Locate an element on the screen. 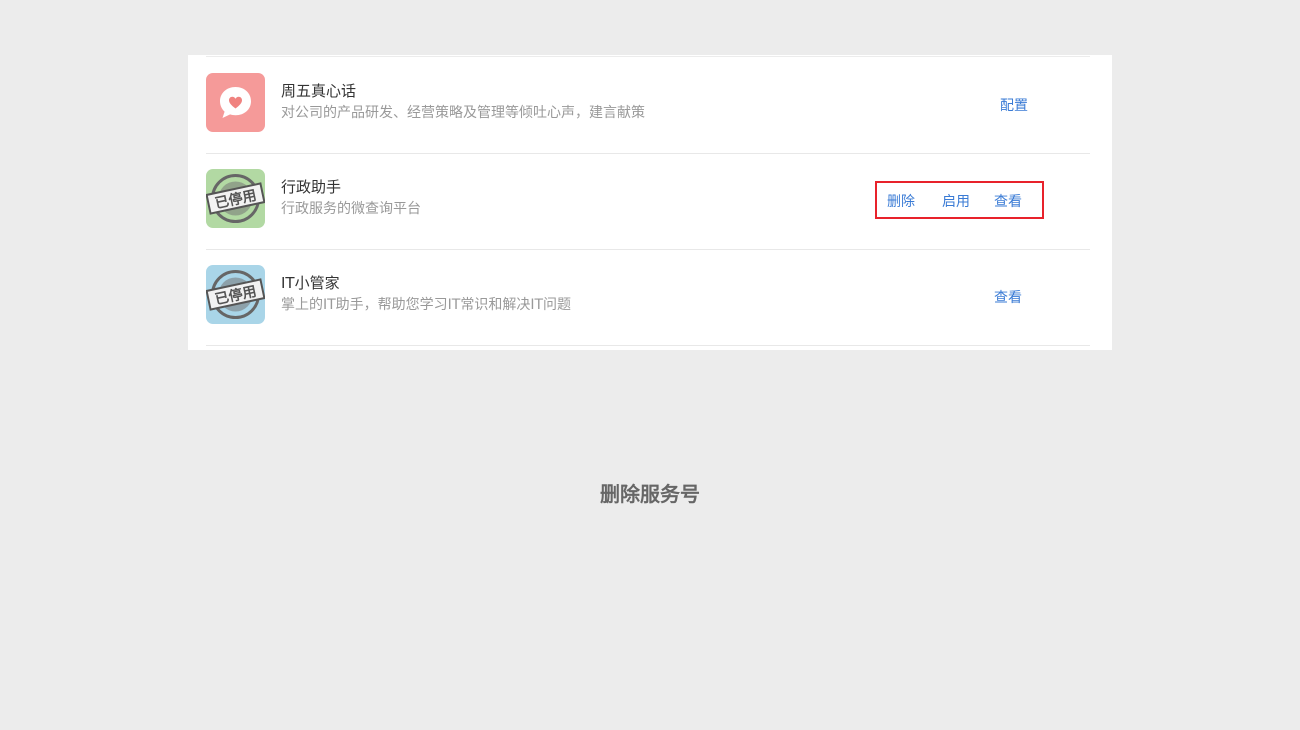 The height and width of the screenshot is (730, 1300). row-actions: 配置 is located at coordinates (966, 105).